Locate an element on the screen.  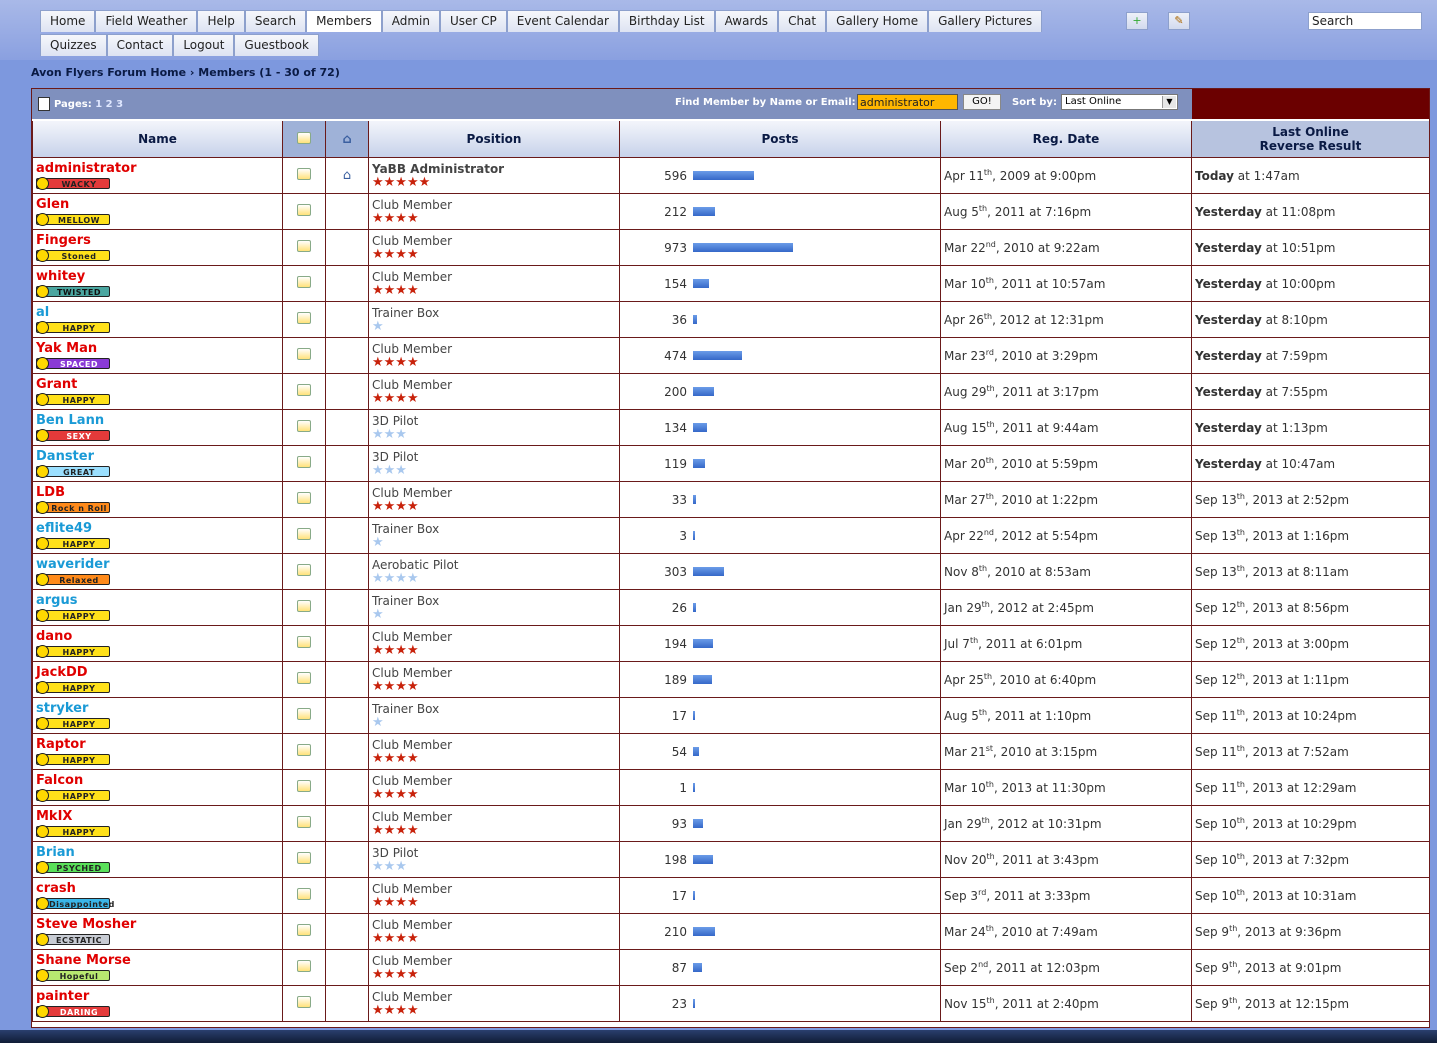
nav-tab-awards: Awards is located at coordinates (746, 21).